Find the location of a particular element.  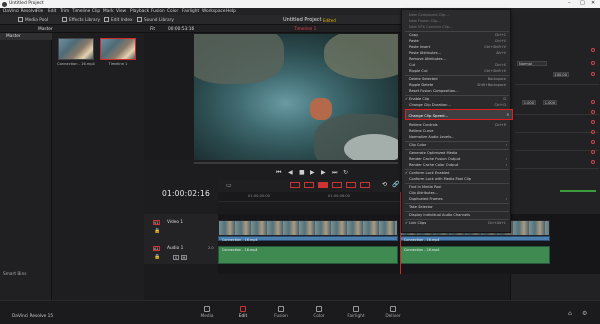

menu-fusion: Fusion is located at coordinates (158, 11).